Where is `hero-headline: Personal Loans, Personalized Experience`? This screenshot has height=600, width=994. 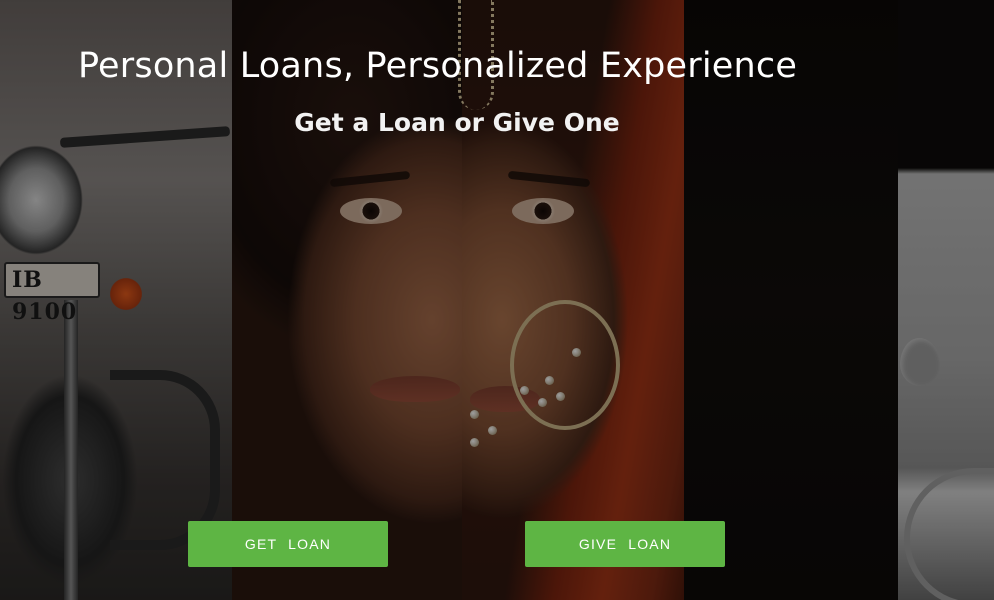 hero-headline: Personal Loans, Personalized Experience is located at coordinates (438, 66).